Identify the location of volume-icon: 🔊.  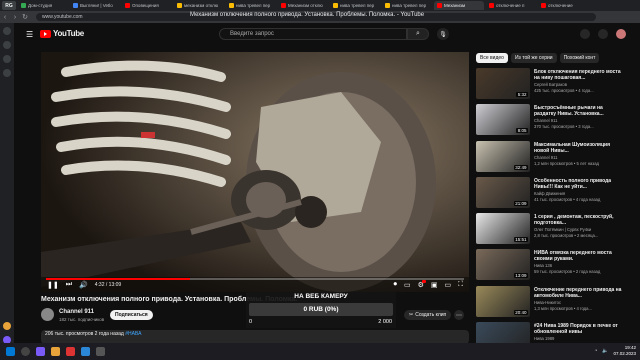
(83, 285).